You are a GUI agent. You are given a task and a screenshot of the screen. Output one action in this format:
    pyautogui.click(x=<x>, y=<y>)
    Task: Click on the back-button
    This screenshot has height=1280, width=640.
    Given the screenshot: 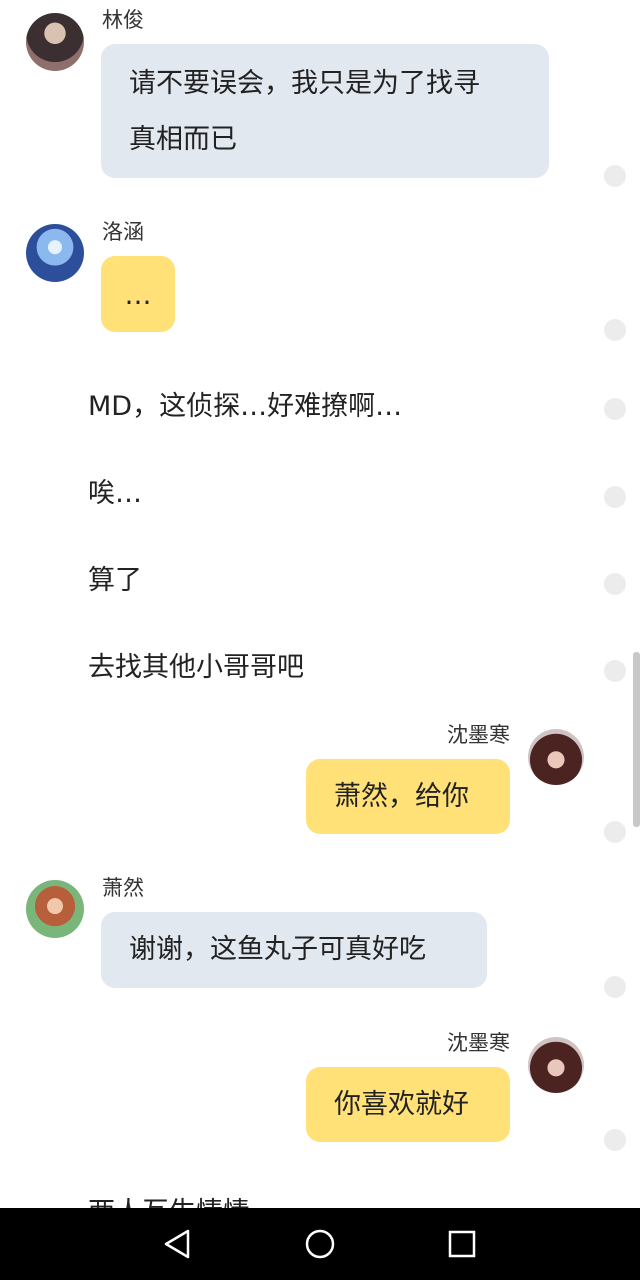 What is the action you would take?
    pyautogui.click(x=178, y=1244)
    